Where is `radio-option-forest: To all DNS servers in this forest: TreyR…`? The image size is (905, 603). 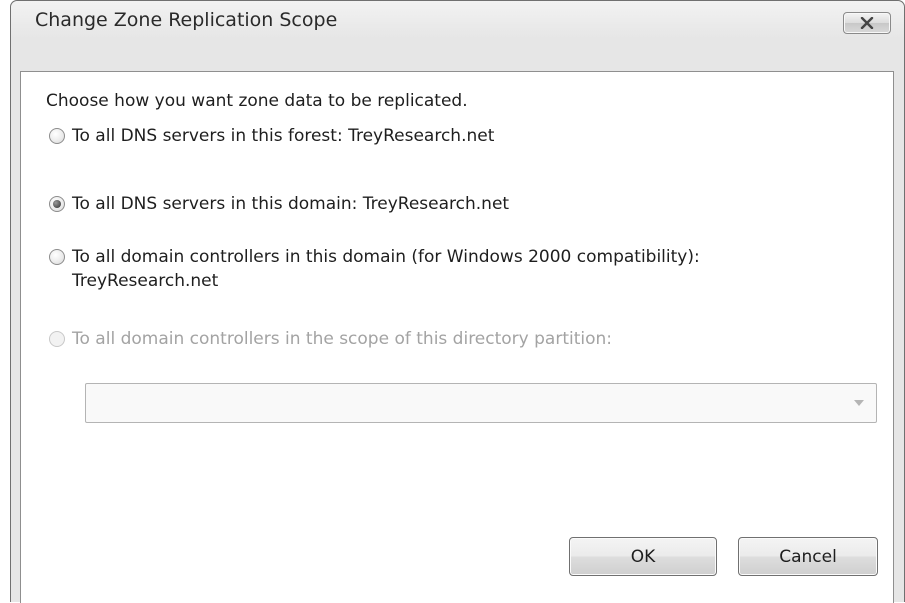
radio-option-forest: To all DNS servers in this forest: TreyR… is located at coordinates (271, 136).